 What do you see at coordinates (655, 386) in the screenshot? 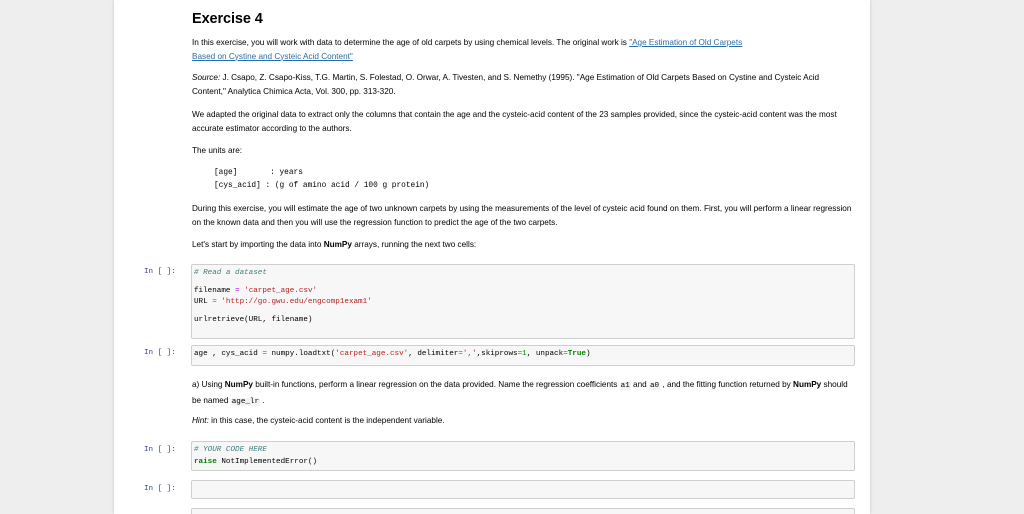
I see `inline-code-a0: a0` at bounding box center [655, 386].